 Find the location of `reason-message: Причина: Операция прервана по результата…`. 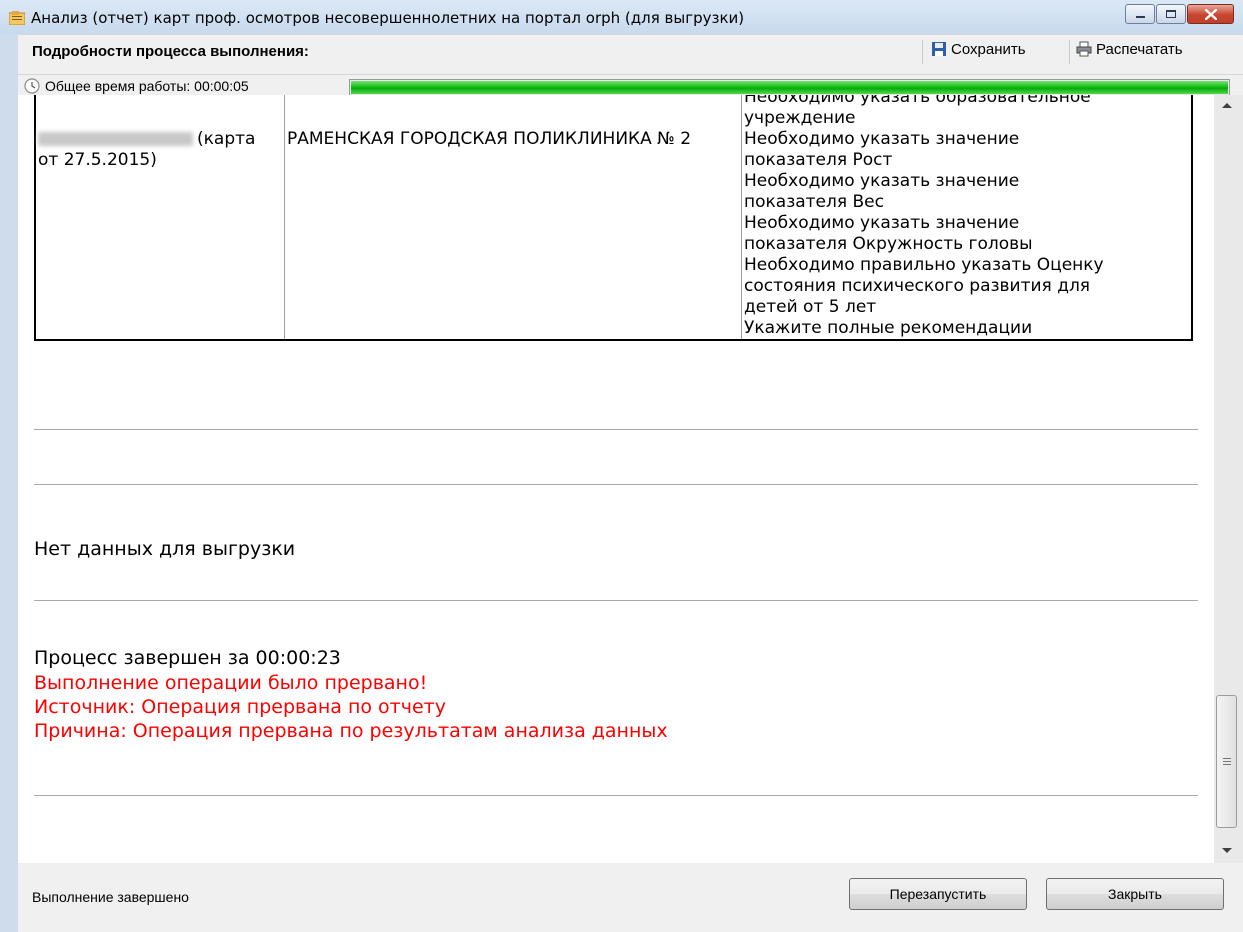

reason-message: Причина: Операция прервана по результата… is located at coordinates (351, 731).